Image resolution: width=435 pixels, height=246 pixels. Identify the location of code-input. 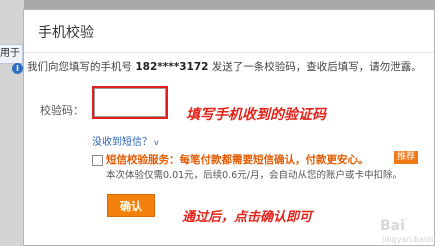
(130, 102).